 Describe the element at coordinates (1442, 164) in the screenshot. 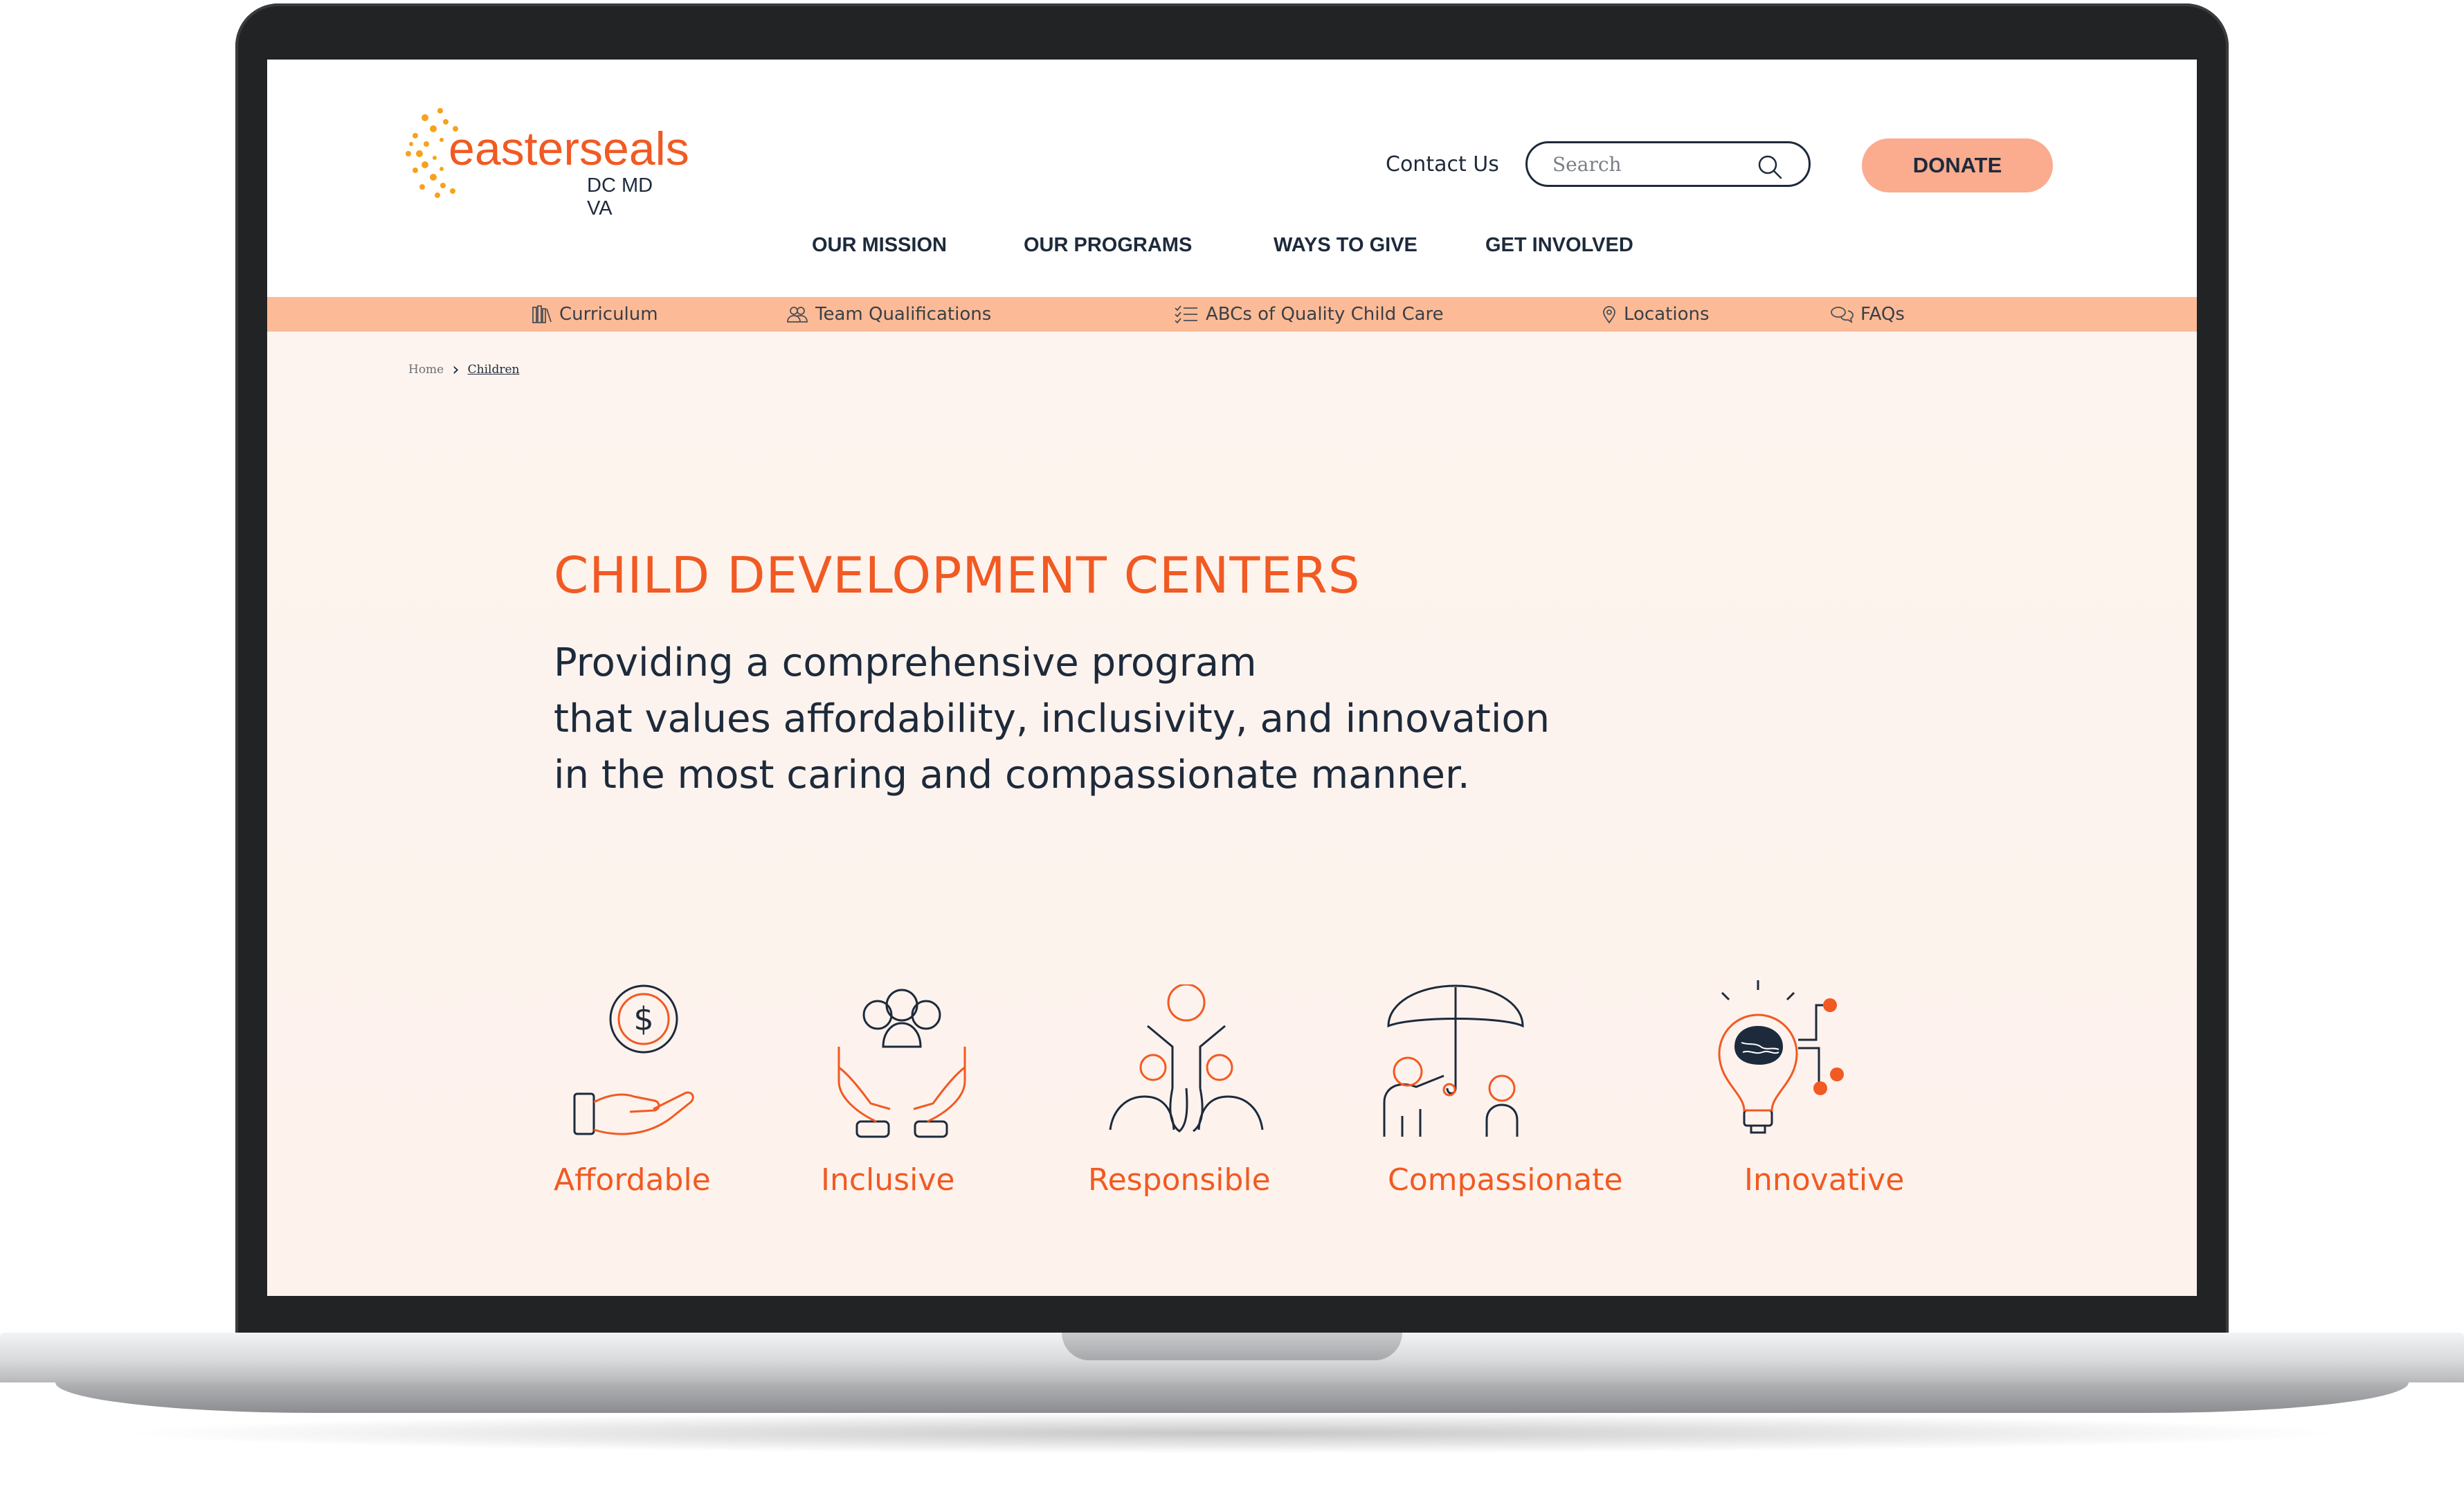

I see `contact-us-link: Contact Us` at that location.